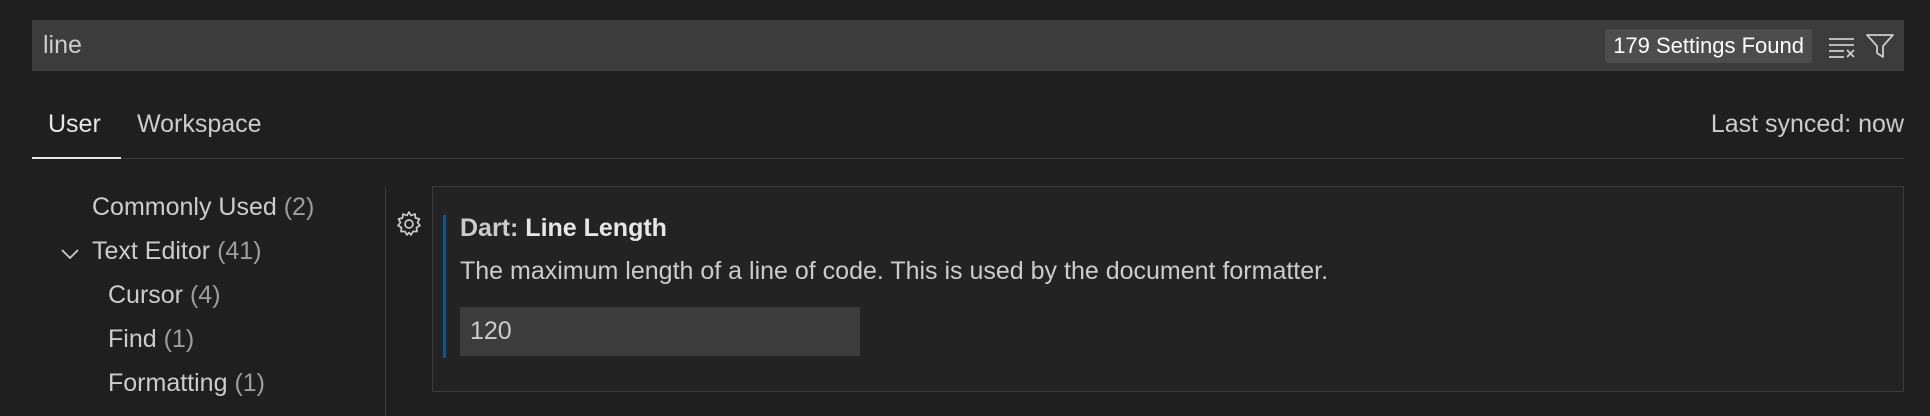  What do you see at coordinates (660, 331) in the screenshot?
I see `line-length-input` at bounding box center [660, 331].